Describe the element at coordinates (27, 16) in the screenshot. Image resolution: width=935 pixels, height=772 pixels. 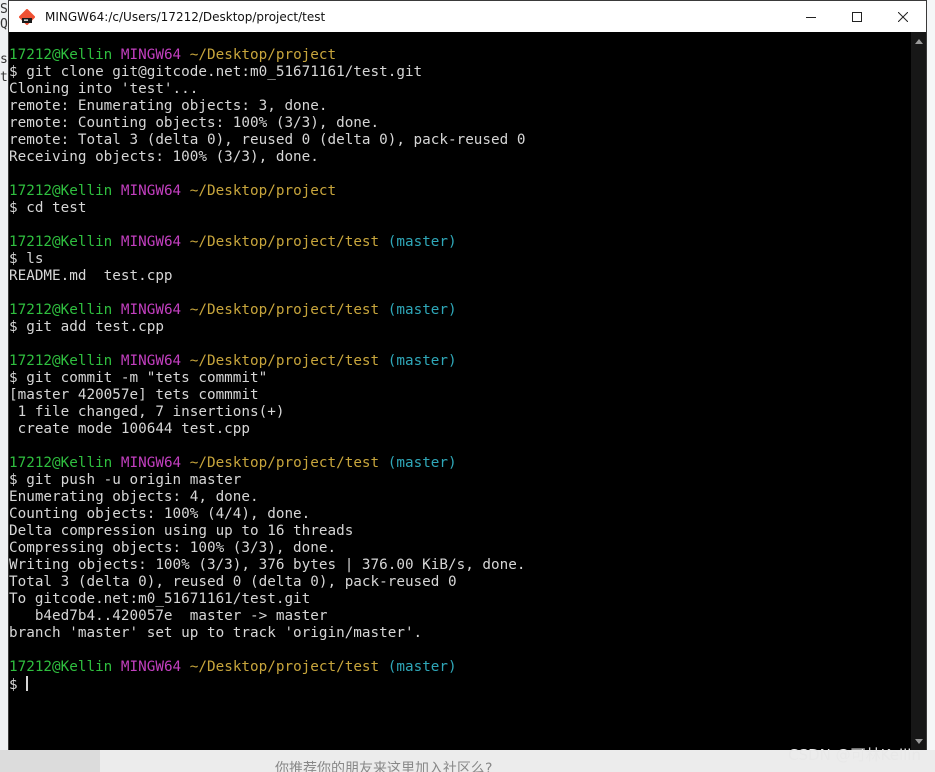
I see `git-bash-icon` at that location.